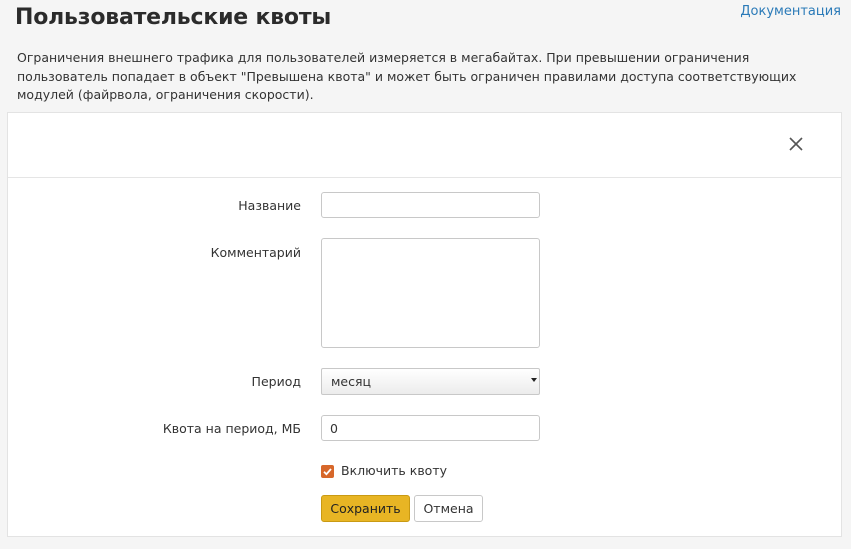 The height and width of the screenshot is (549, 851). I want to click on checkmark-icon, so click(327, 472).